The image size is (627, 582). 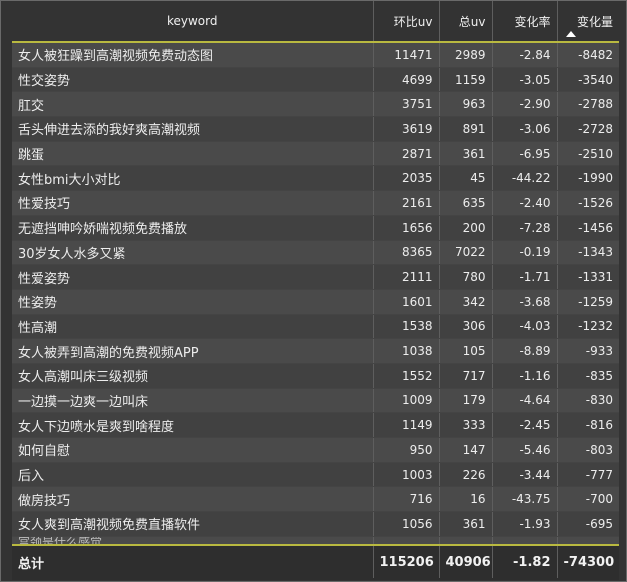 I want to click on cell-prev-uv: 950, so click(x=406, y=450).